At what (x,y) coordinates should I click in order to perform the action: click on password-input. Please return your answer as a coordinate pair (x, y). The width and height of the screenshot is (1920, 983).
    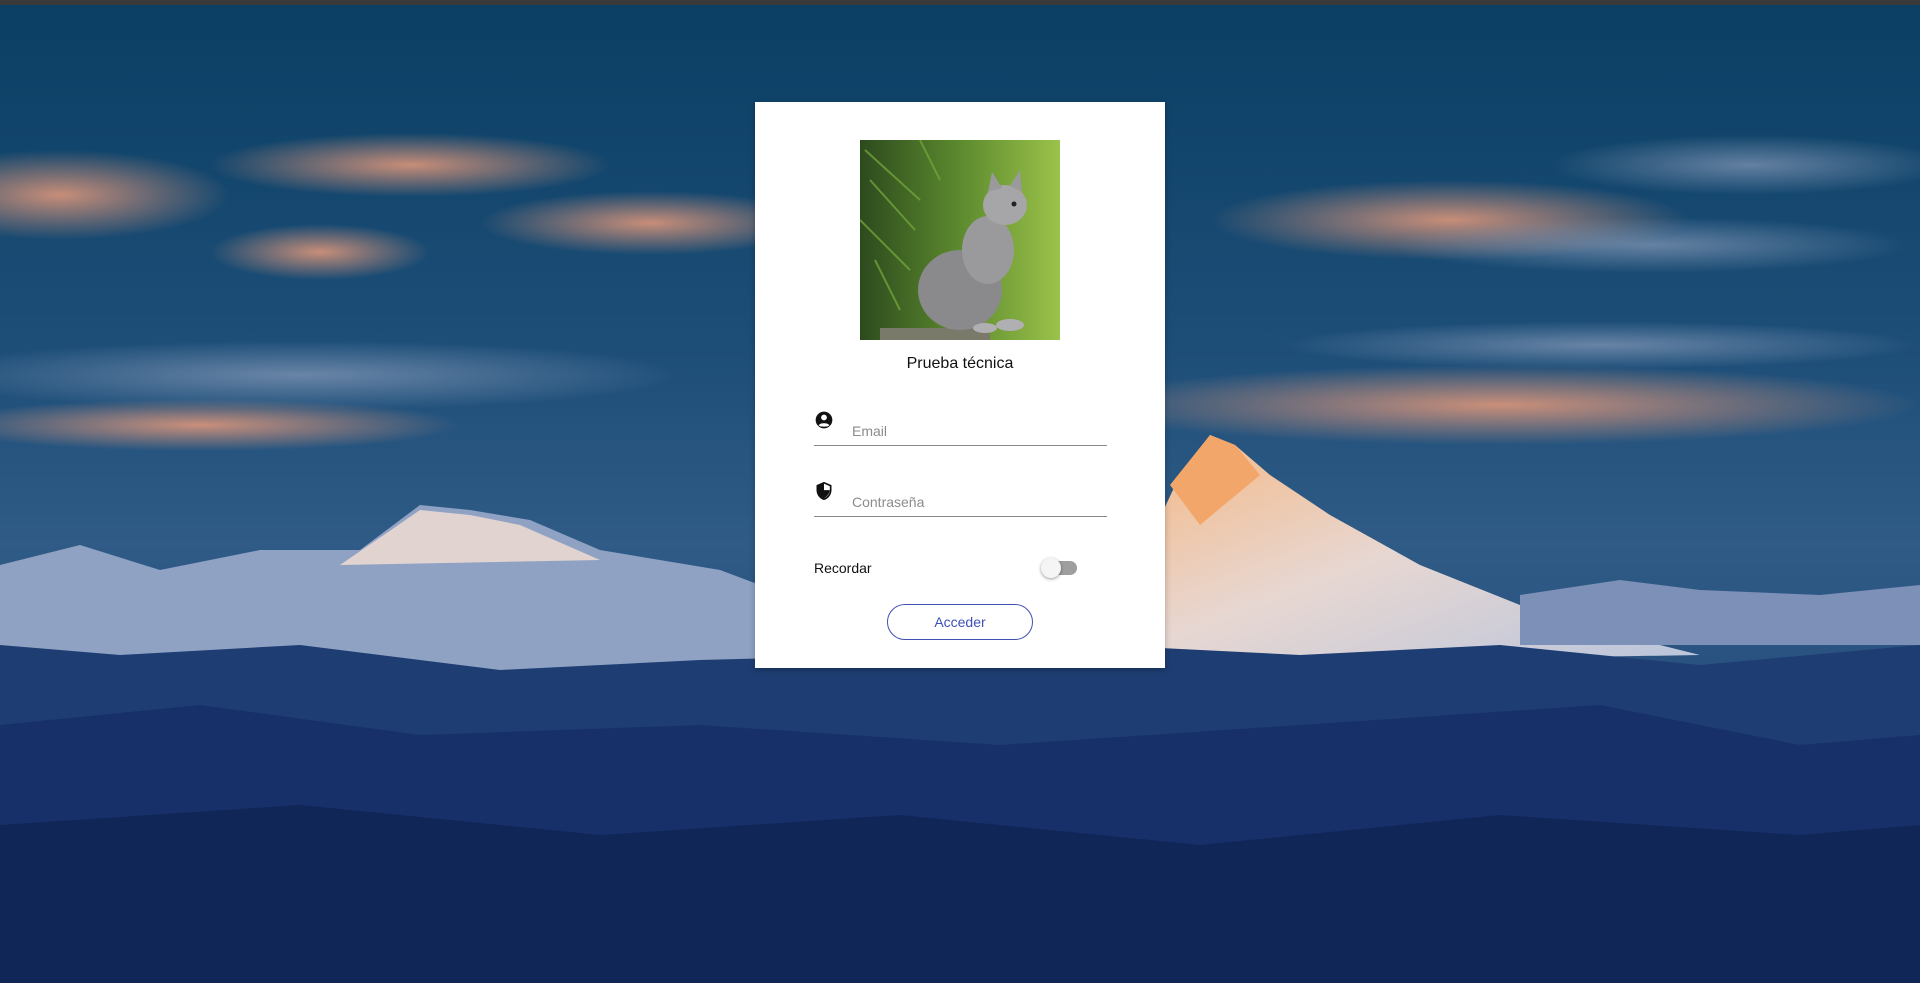
    Looking at the image, I should click on (977, 502).